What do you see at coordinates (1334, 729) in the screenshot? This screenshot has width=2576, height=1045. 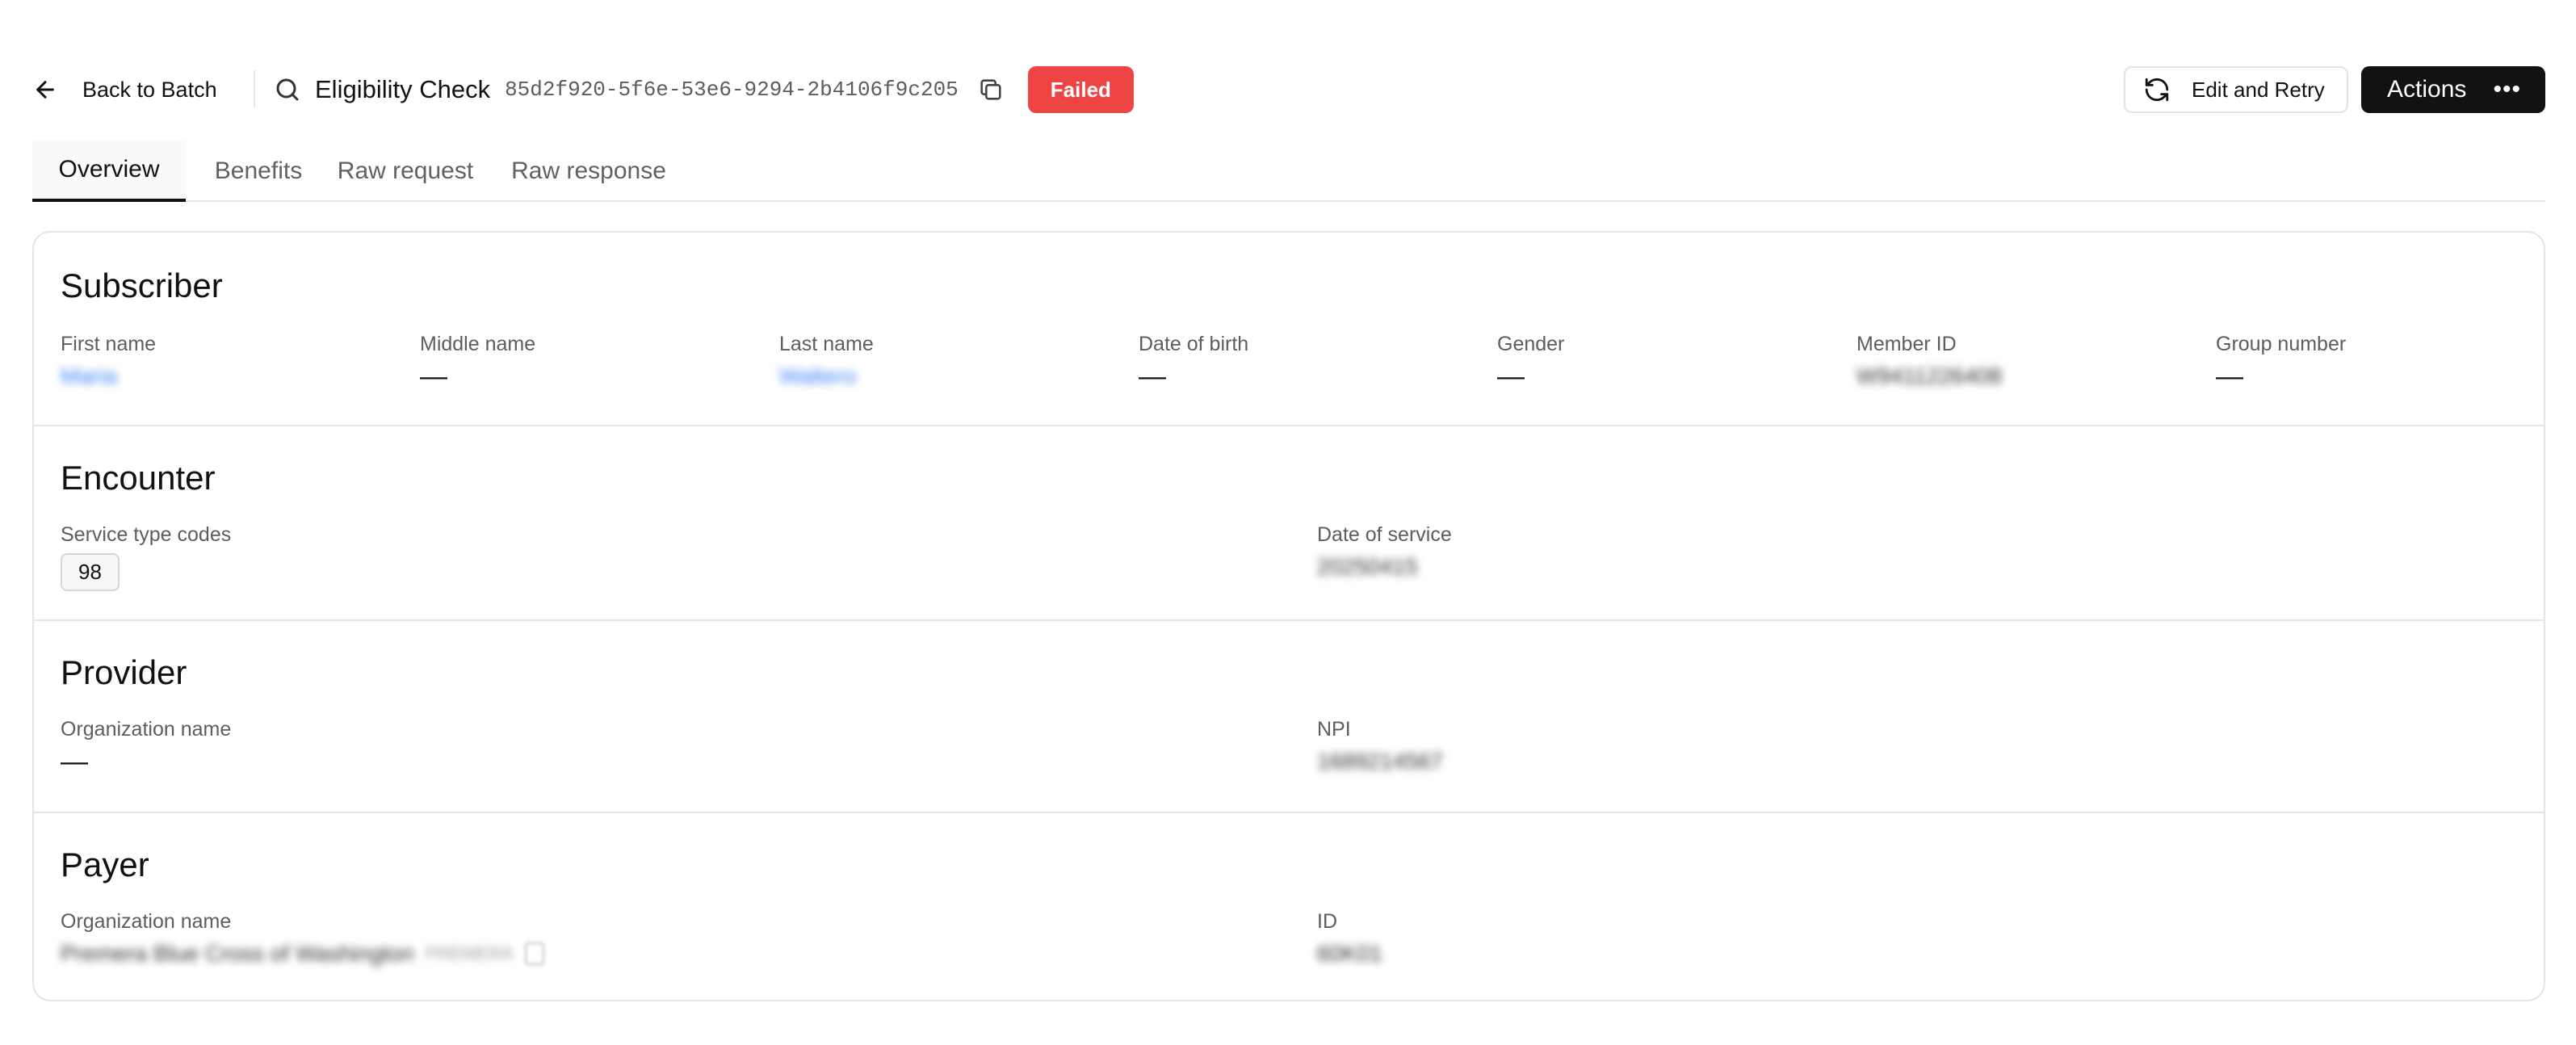 I see `field-label: NPI` at bounding box center [1334, 729].